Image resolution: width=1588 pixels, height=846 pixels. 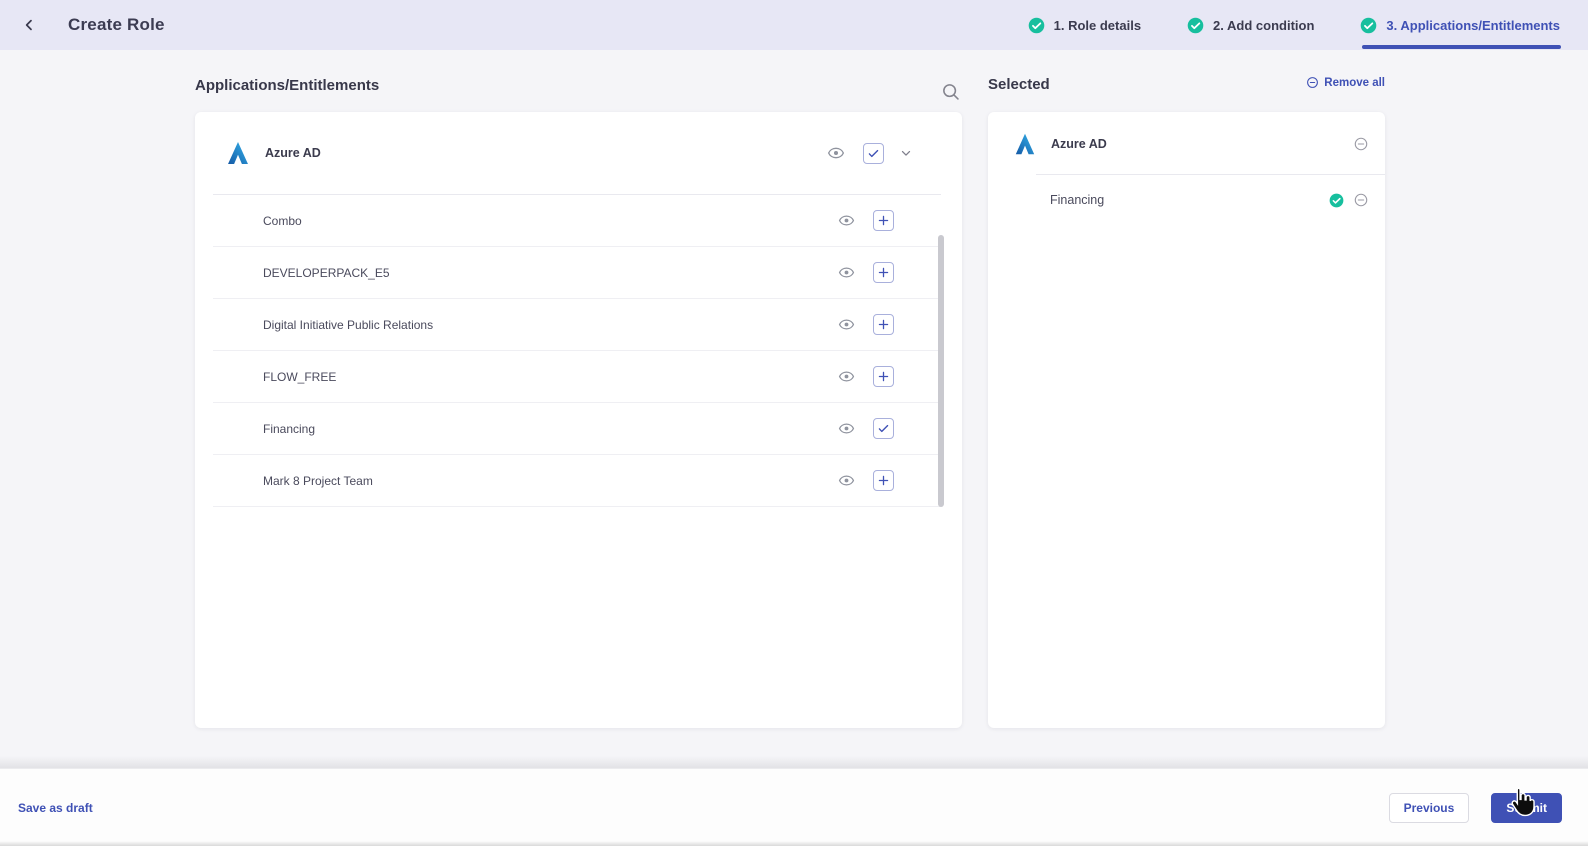 What do you see at coordinates (1019, 84) in the screenshot?
I see `selected-panel-title: Selected` at bounding box center [1019, 84].